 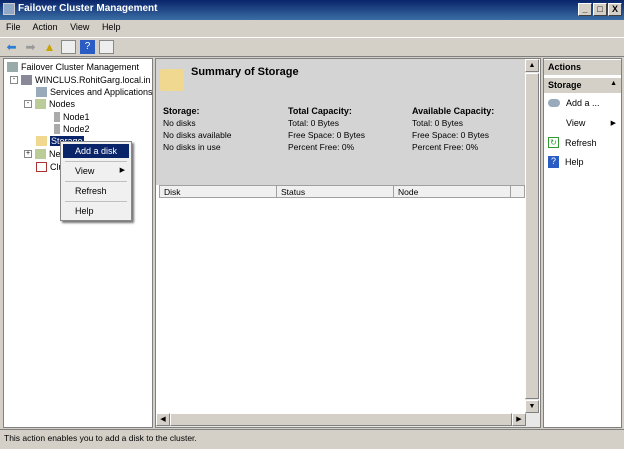 I want to click on tree-label: Failover Cluster Management, so click(x=80, y=67).